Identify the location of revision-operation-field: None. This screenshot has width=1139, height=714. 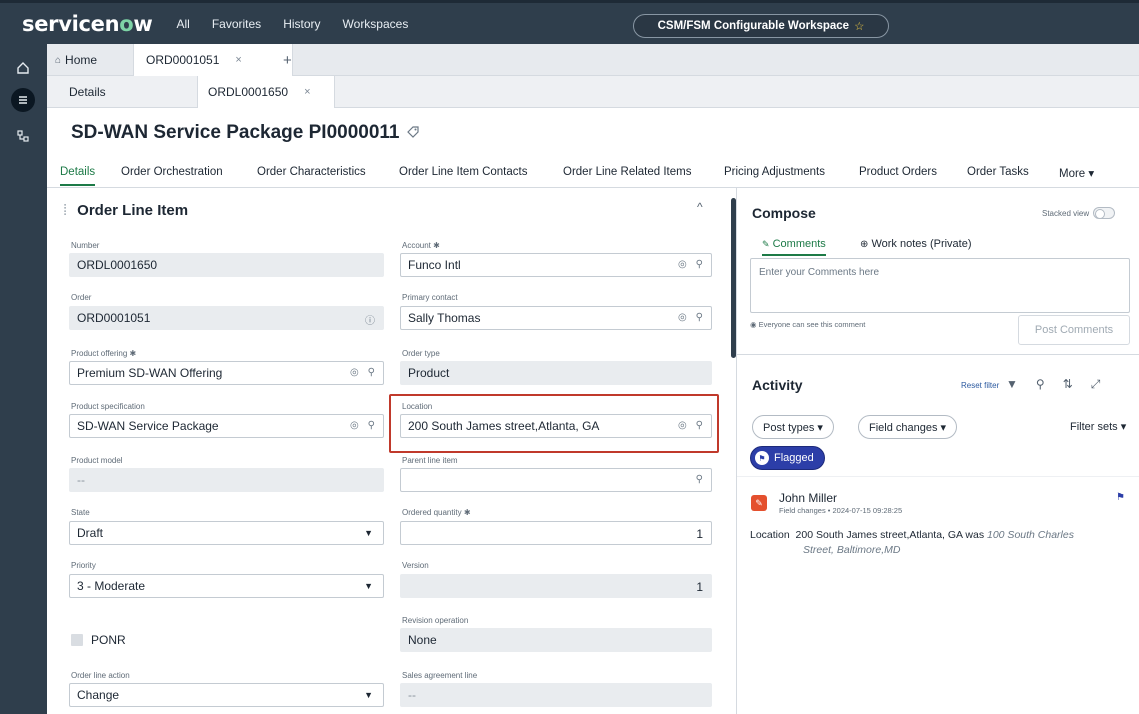
(556, 640).